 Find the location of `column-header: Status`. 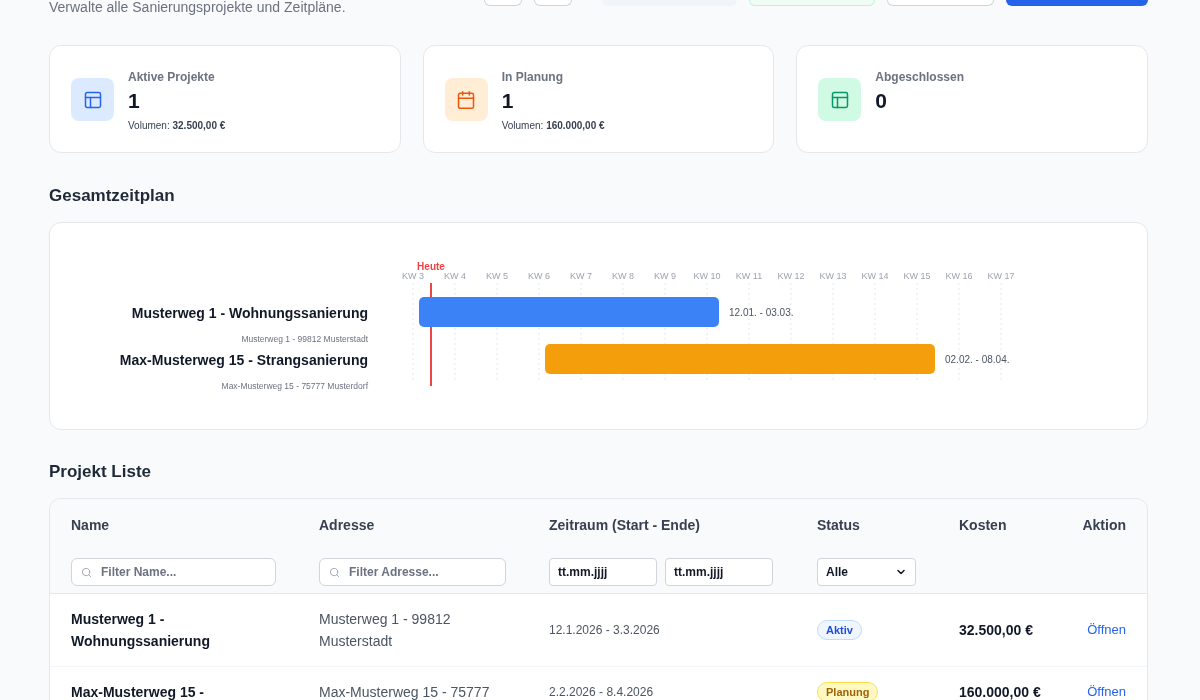

column-header: Status is located at coordinates (838, 525).